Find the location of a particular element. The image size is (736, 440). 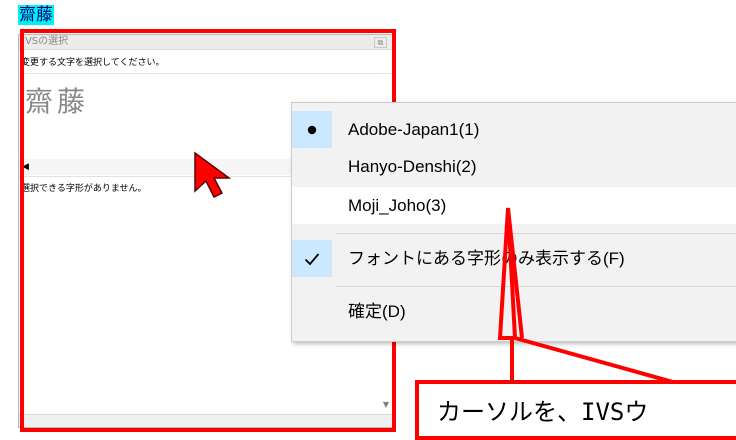

menu-item-label: Moji_Joho(3) is located at coordinates (397, 205).